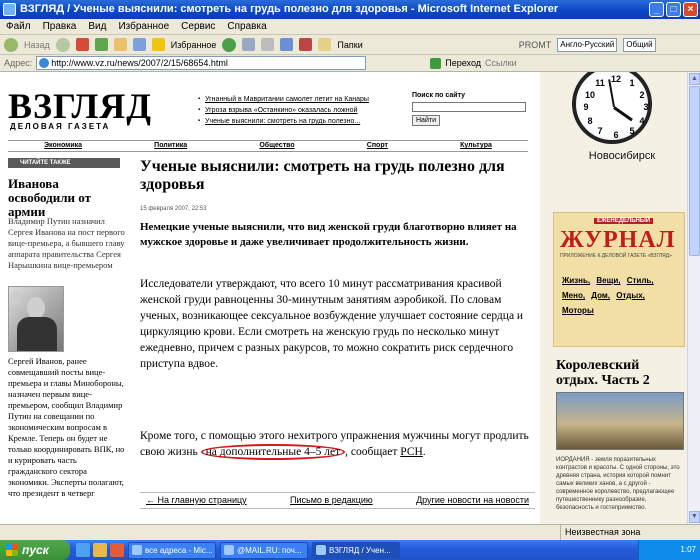 This screenshot has height=560, width=700. I want to click on go-button: Переход, so click(463, 63).